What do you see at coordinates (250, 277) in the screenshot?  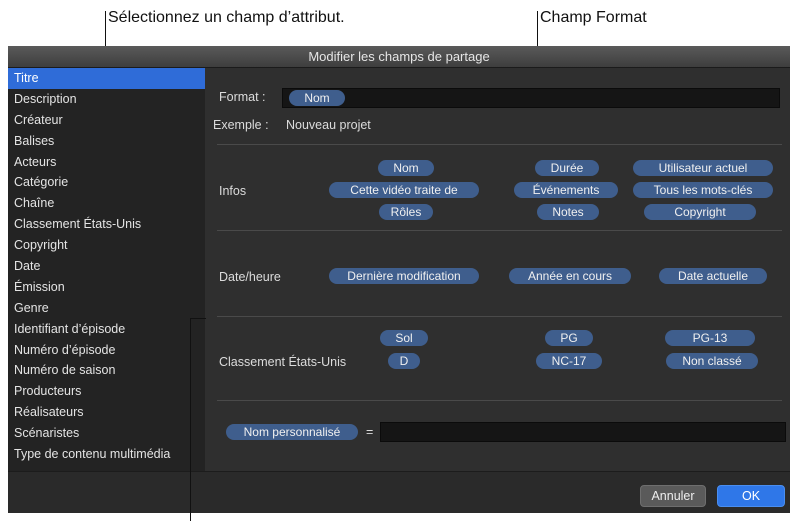 I see `group-label-date-heure: Date/heure` at bounding box center [250, 277].